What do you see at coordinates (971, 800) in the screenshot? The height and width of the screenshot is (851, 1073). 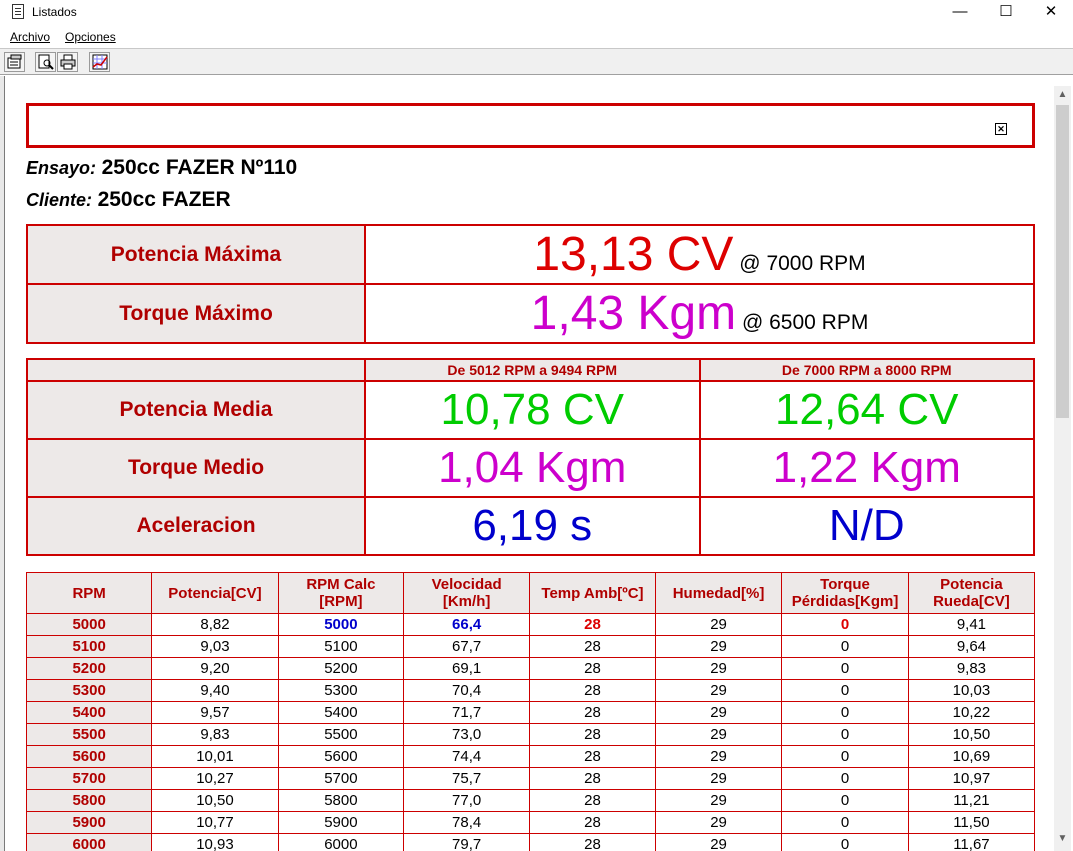 I see `table-cell: 11,21` at bounding box center [971, 800].